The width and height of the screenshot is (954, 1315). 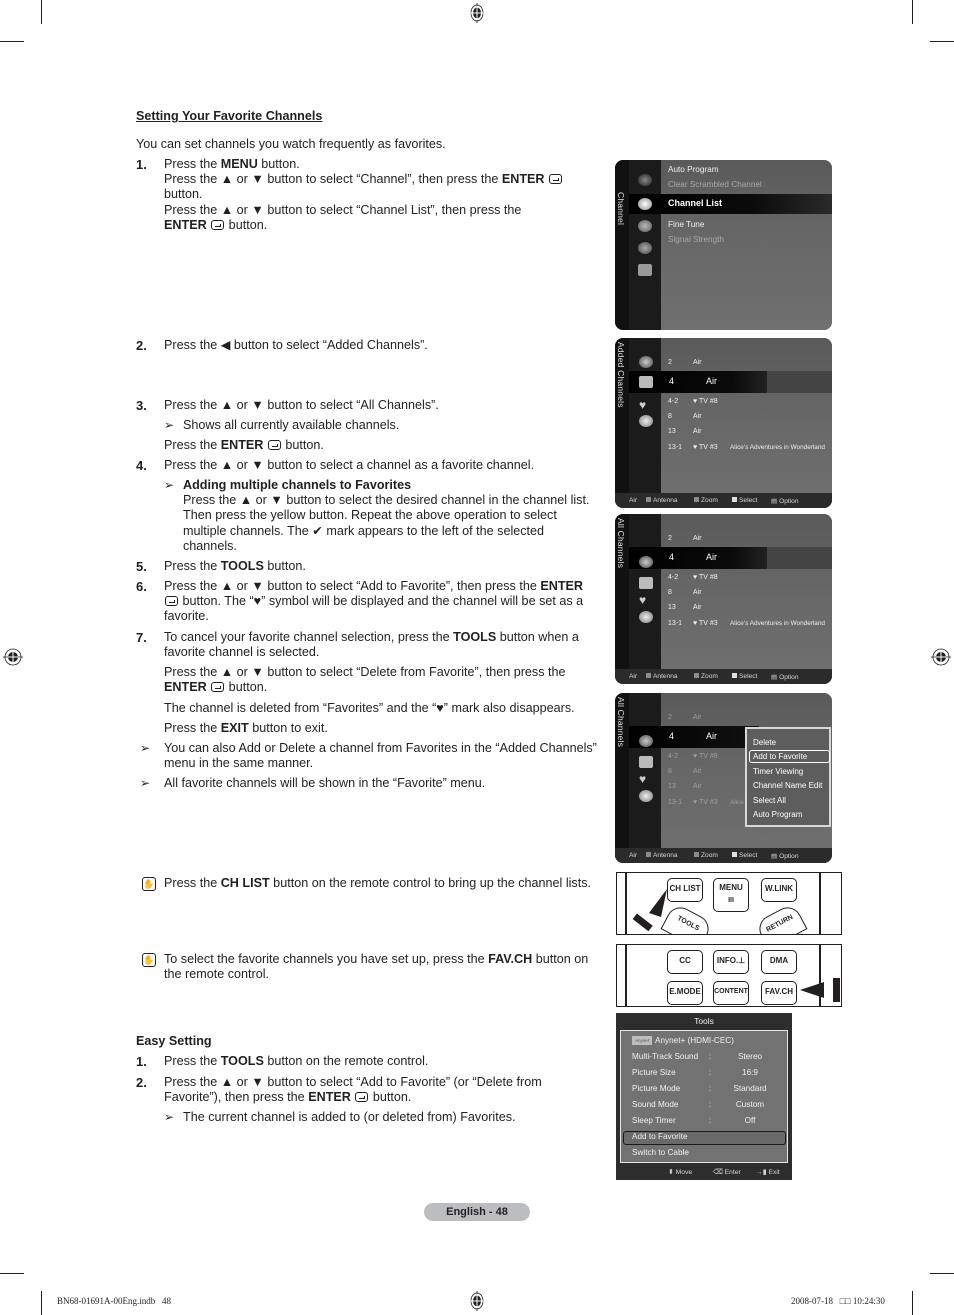 What do you see at coordinates (192, 445) in the screenshot?
I see `step-text: Press the` at bounding box center [192, 445].